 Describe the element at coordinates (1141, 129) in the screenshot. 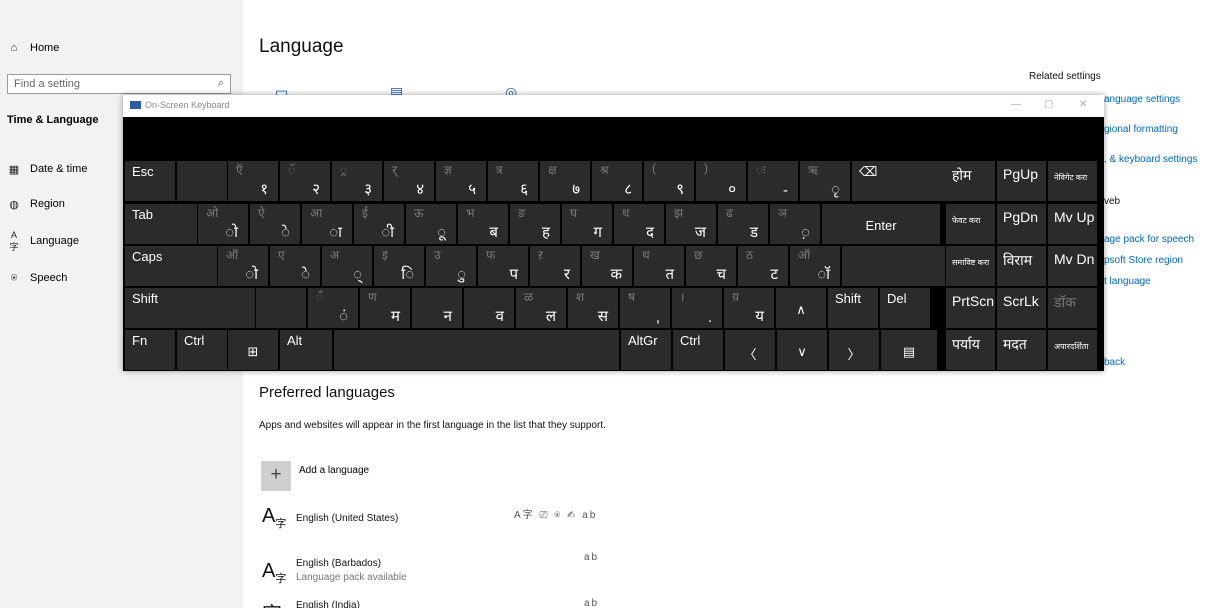

I see `link-regional-formatting: gional formatting` at that location.